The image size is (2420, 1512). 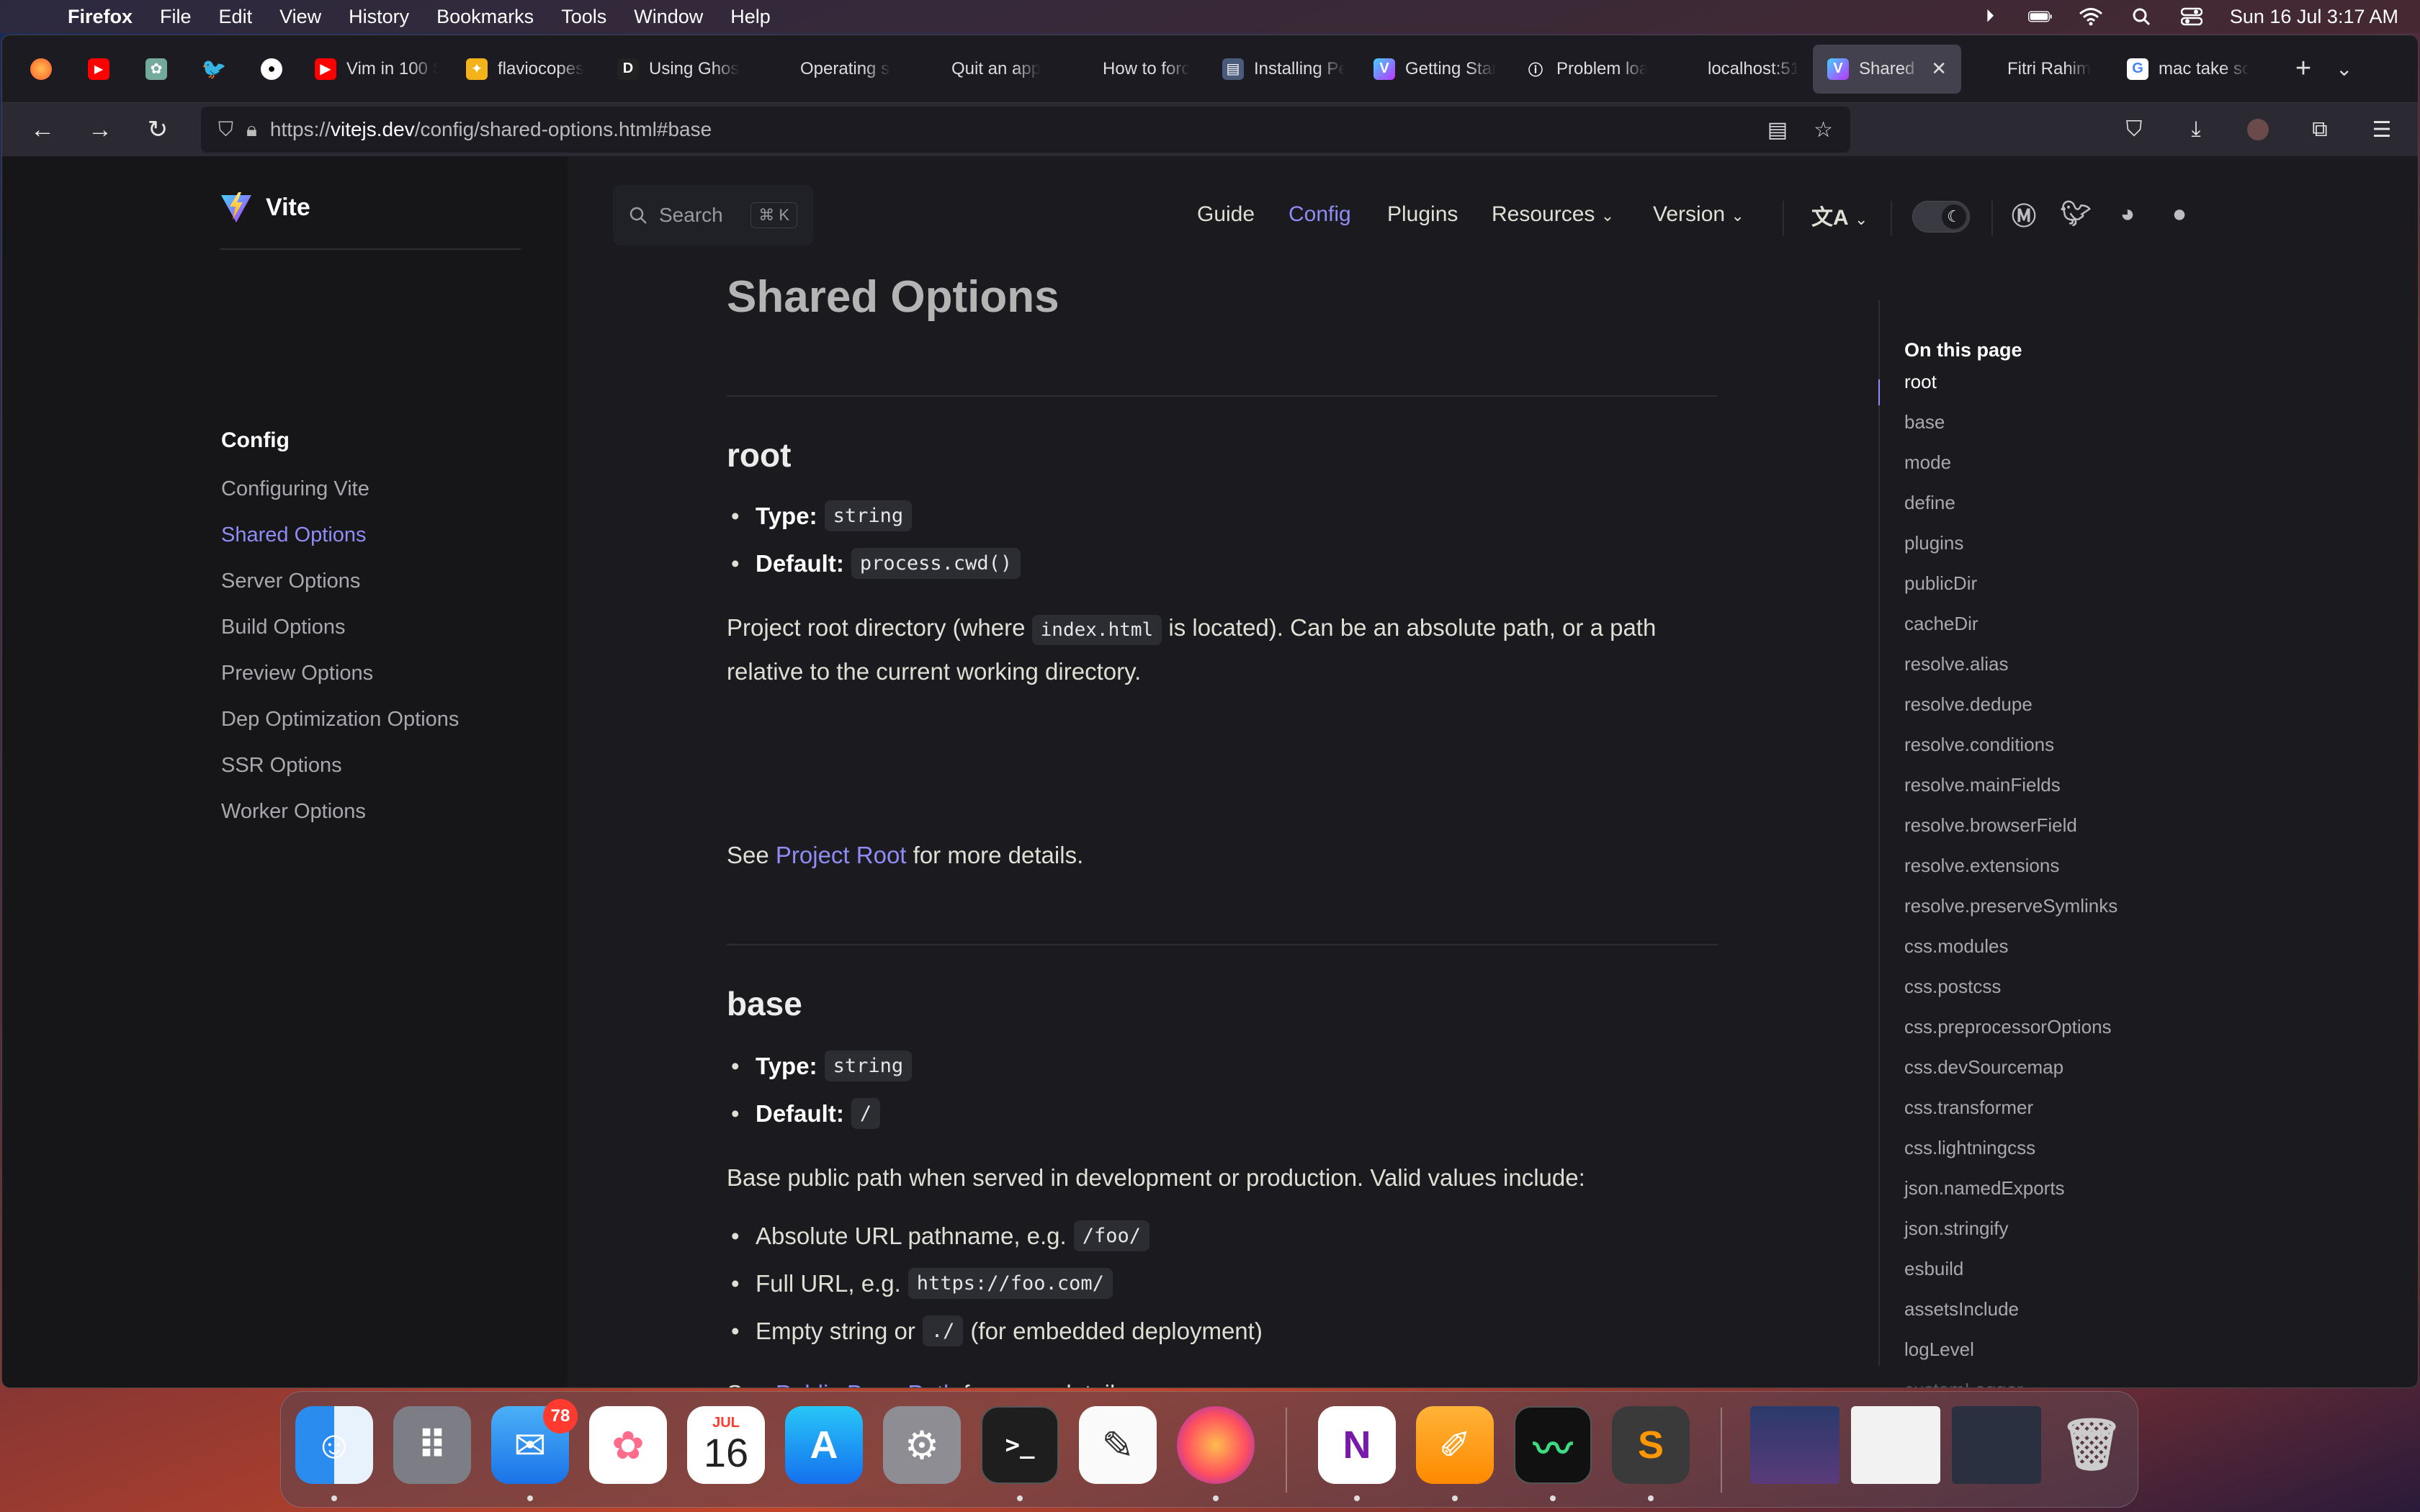 What do you see at coordinates (379, 17) in the screenshot?
I see `menu-history: History` at bounding box center [379, 17].